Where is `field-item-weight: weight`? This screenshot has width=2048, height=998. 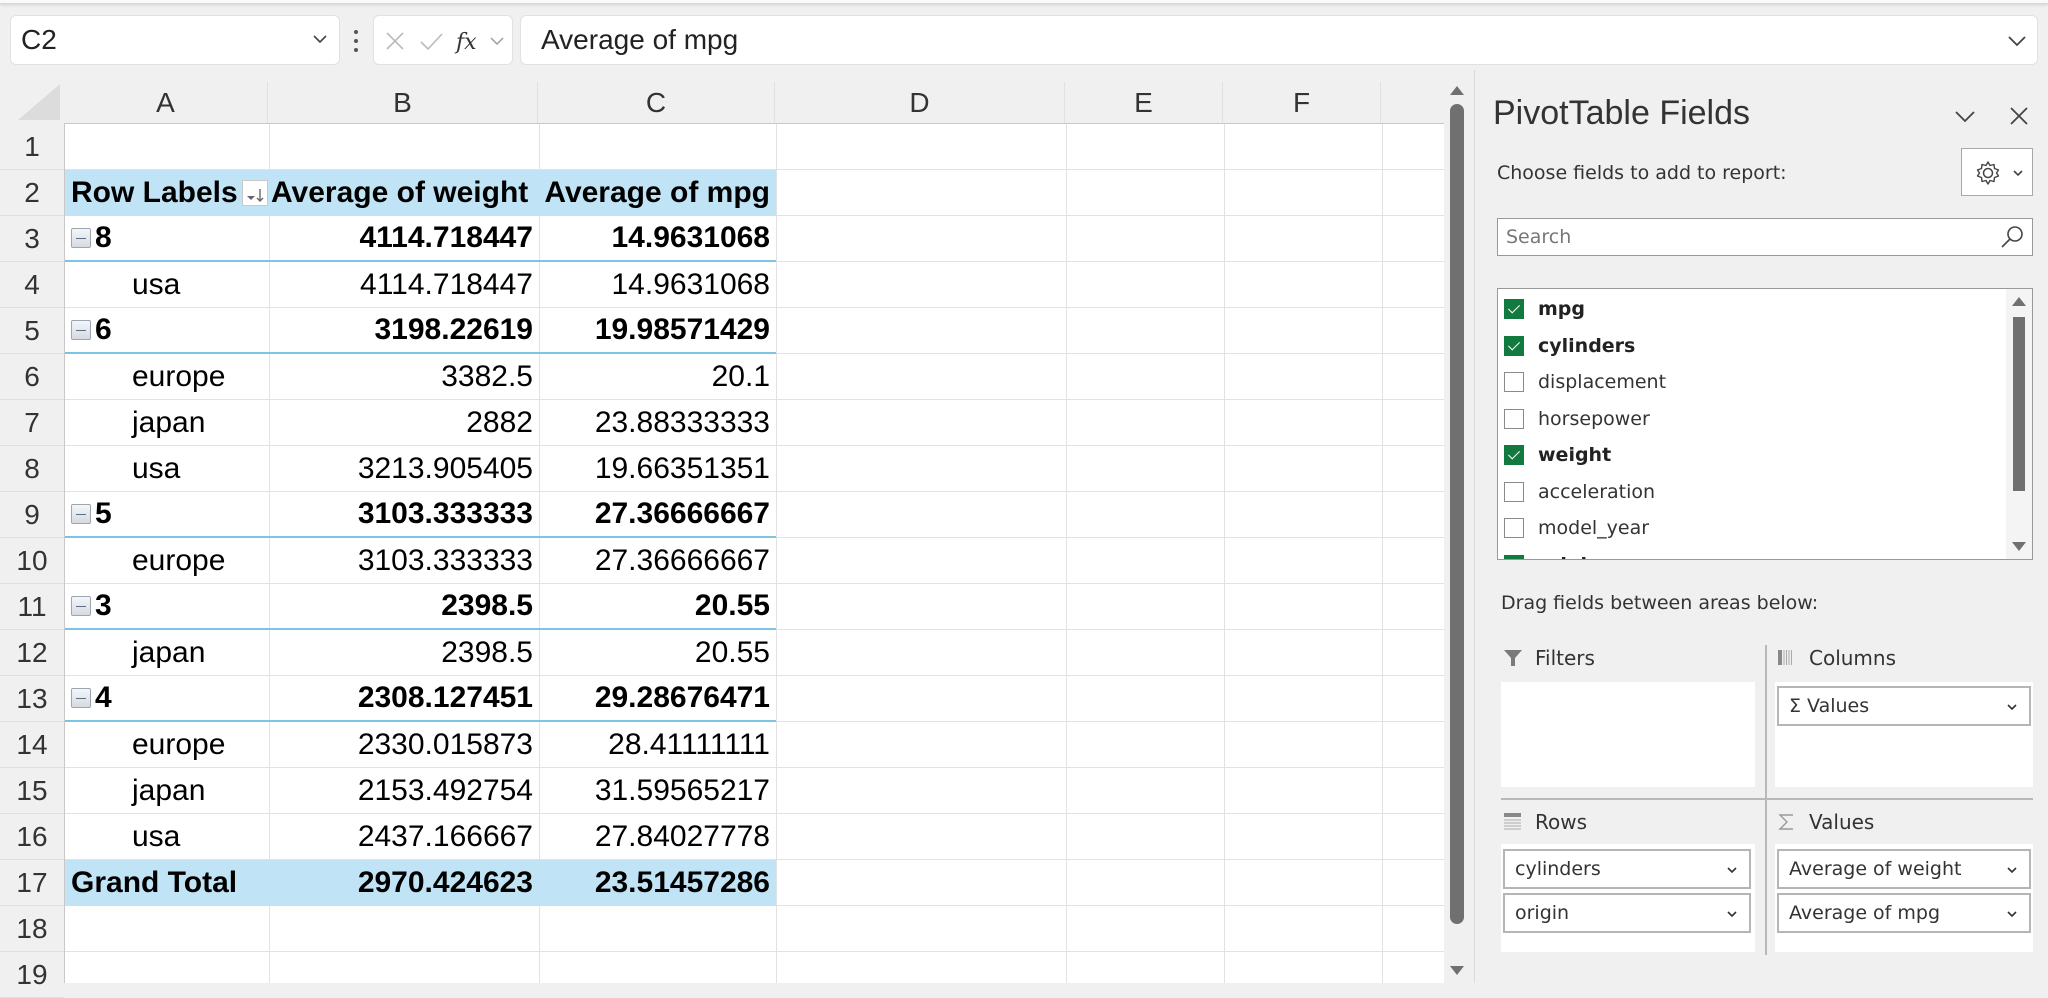 field-item-weight: weight is located at coordinates (1557, 455).